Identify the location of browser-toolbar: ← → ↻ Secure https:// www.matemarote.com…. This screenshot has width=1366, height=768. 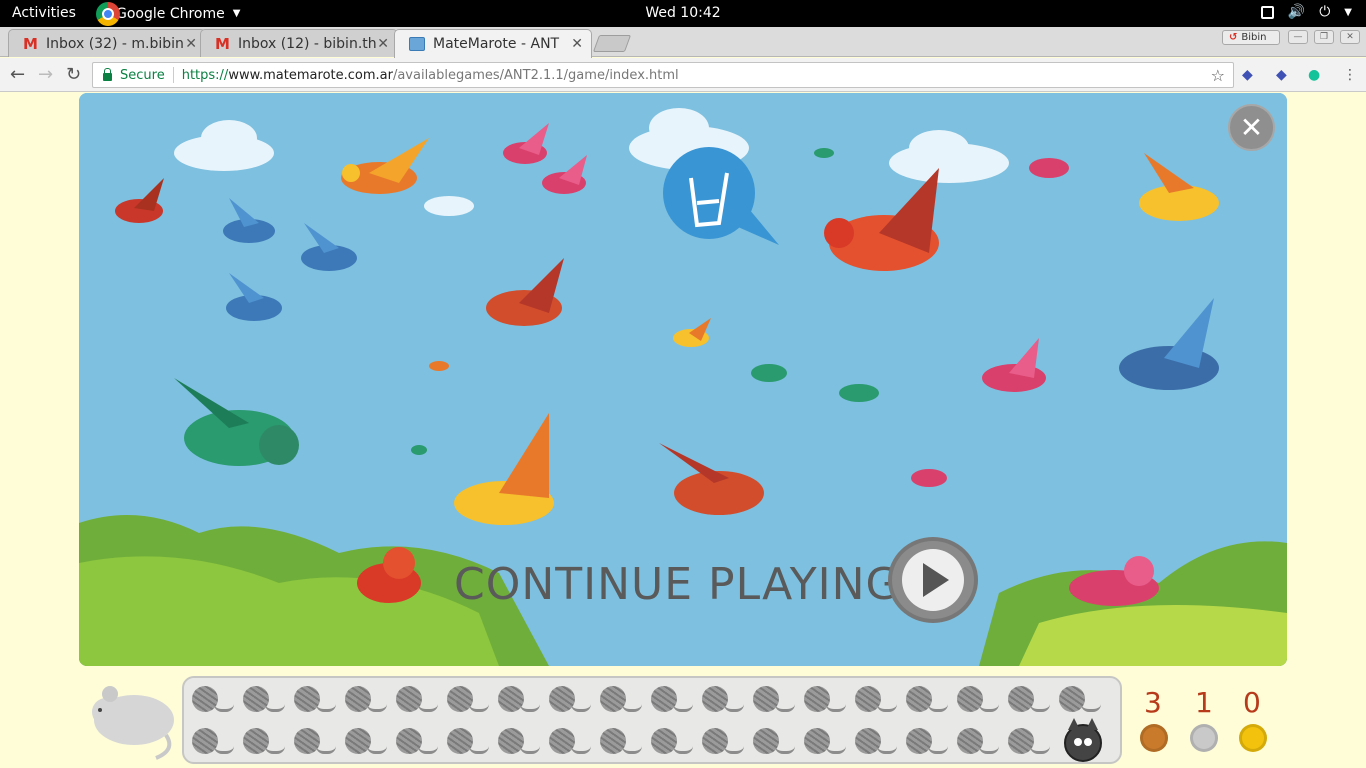
(683, 75).